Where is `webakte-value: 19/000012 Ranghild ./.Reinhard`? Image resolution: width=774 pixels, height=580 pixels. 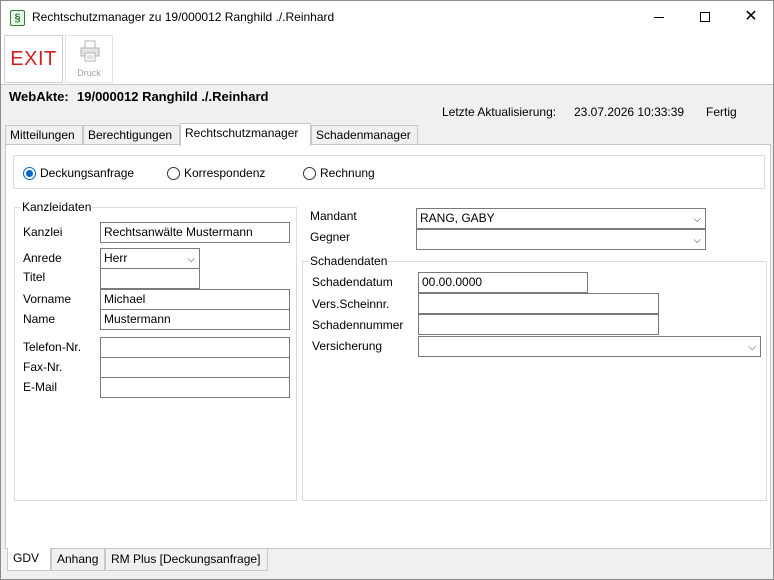 webakte-value: 19/000012 Ranghild ./.Reinhard is located at coordinates (173, 96).